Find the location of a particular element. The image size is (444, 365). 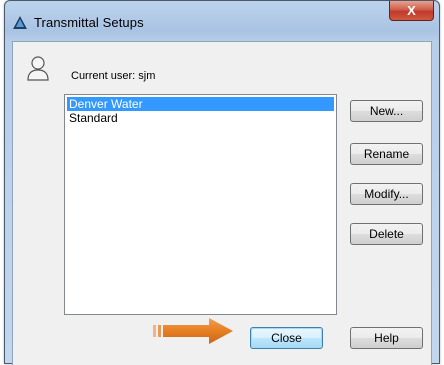

current-user-label: Current user: sjm is located at coordinates (113, 76).